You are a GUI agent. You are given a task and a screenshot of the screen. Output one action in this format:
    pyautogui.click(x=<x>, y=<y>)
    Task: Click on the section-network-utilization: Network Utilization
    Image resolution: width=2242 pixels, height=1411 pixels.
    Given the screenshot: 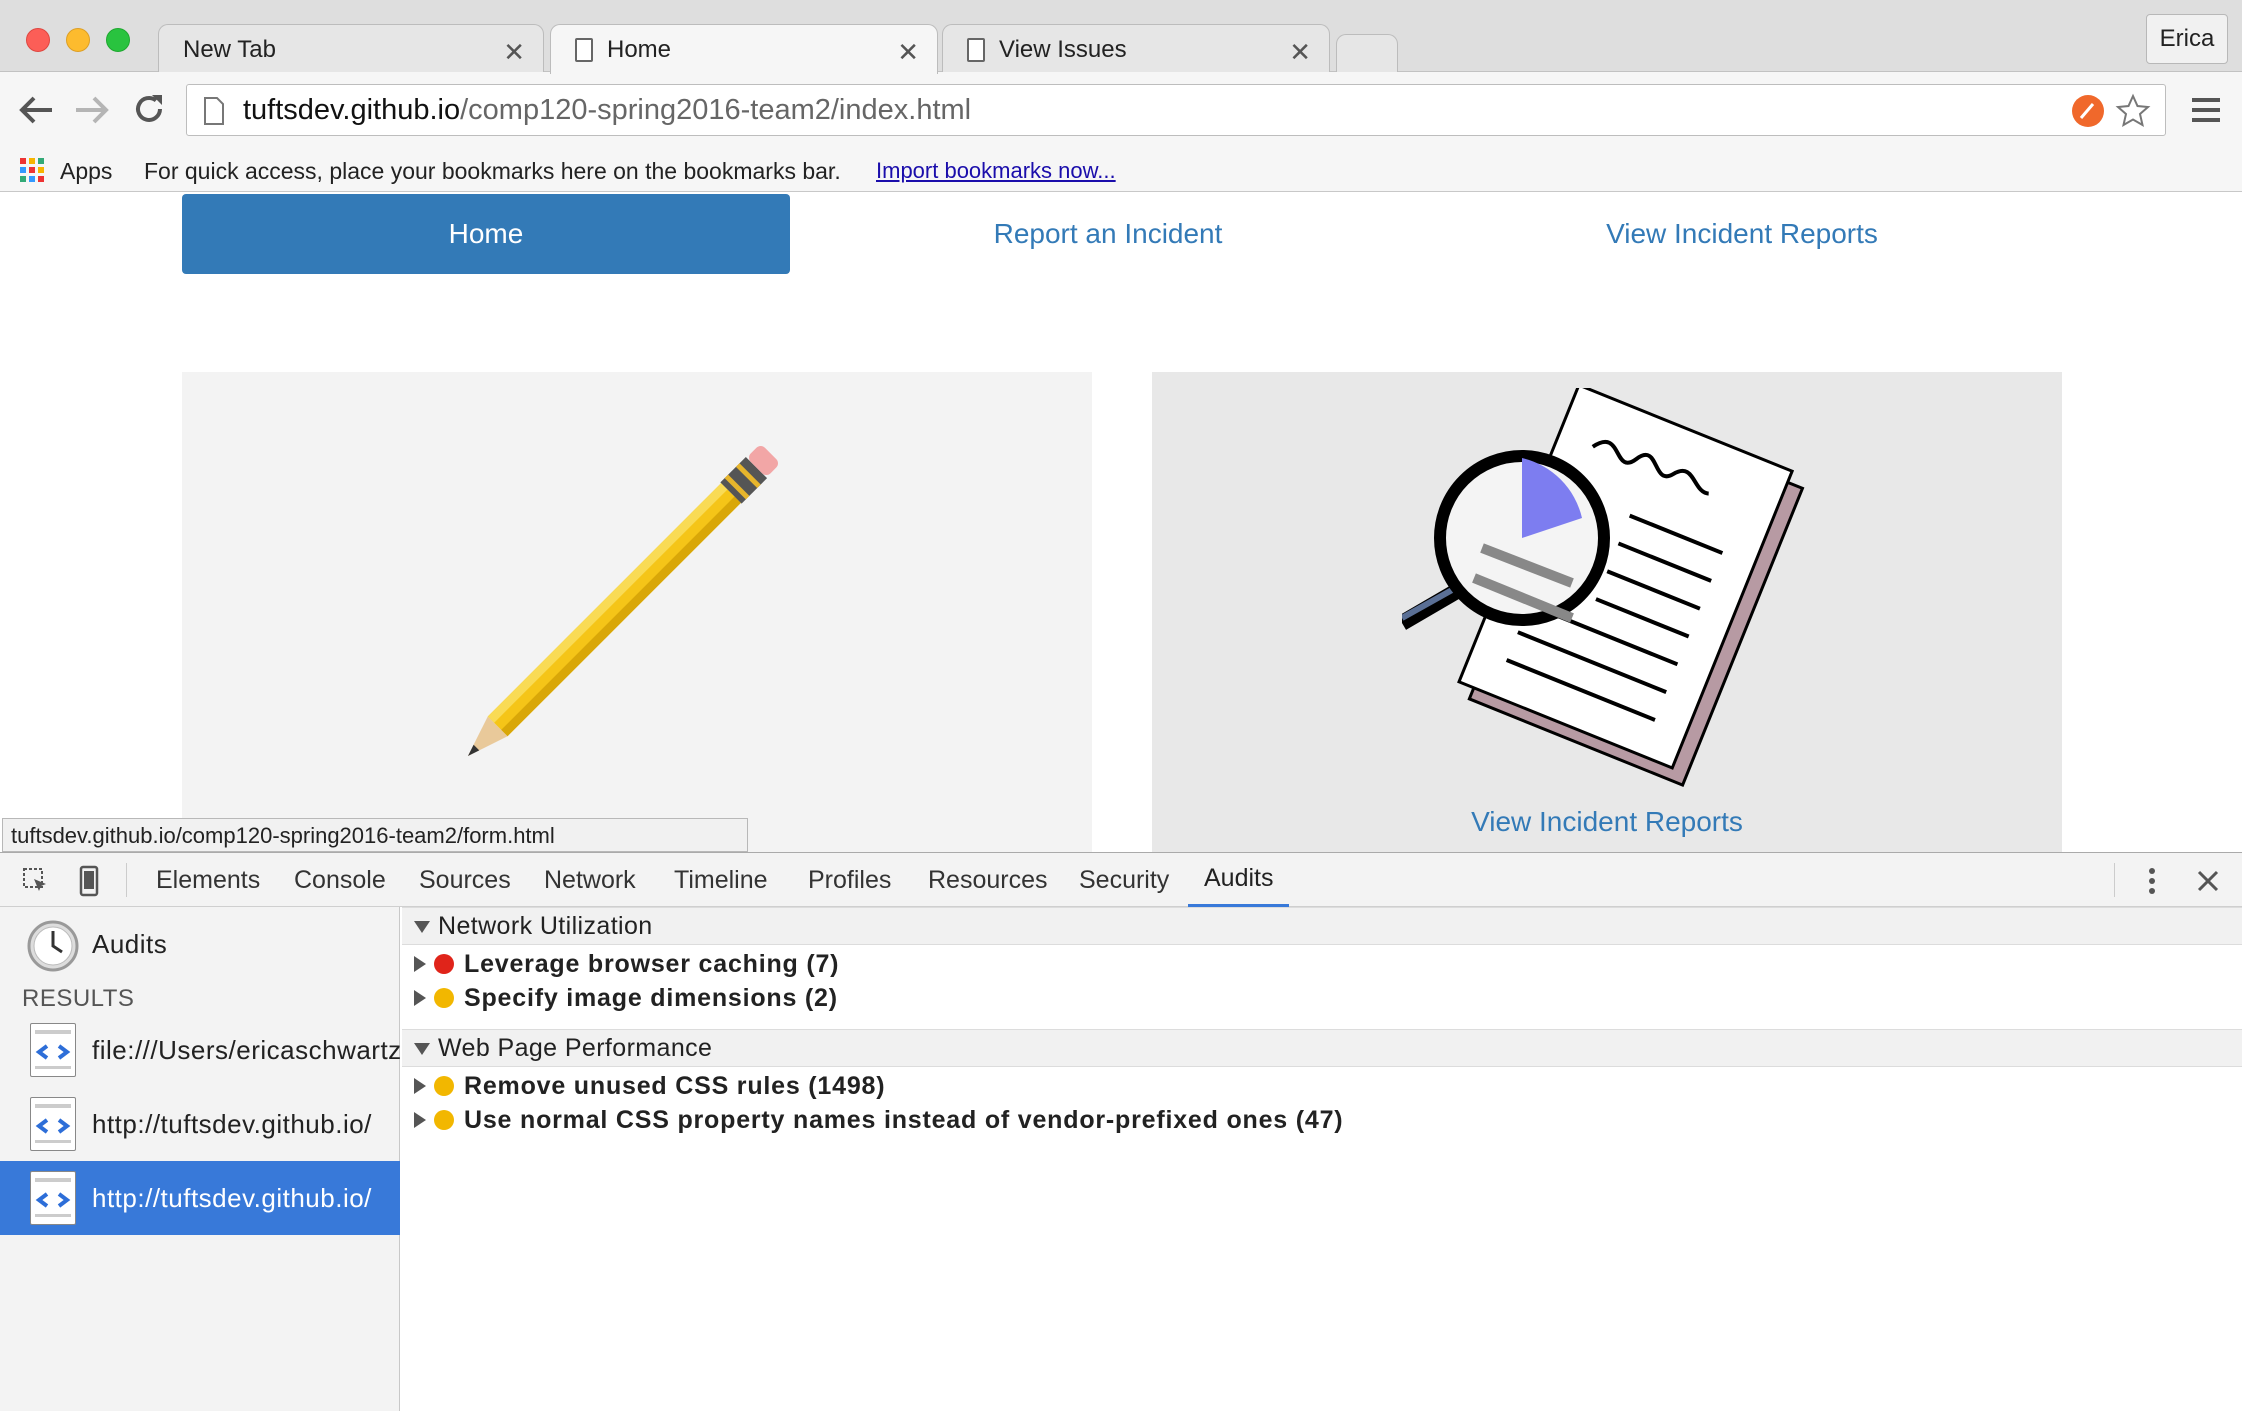 What is the action you would take?
    pyautogui.click(x=1322, y=926)
    